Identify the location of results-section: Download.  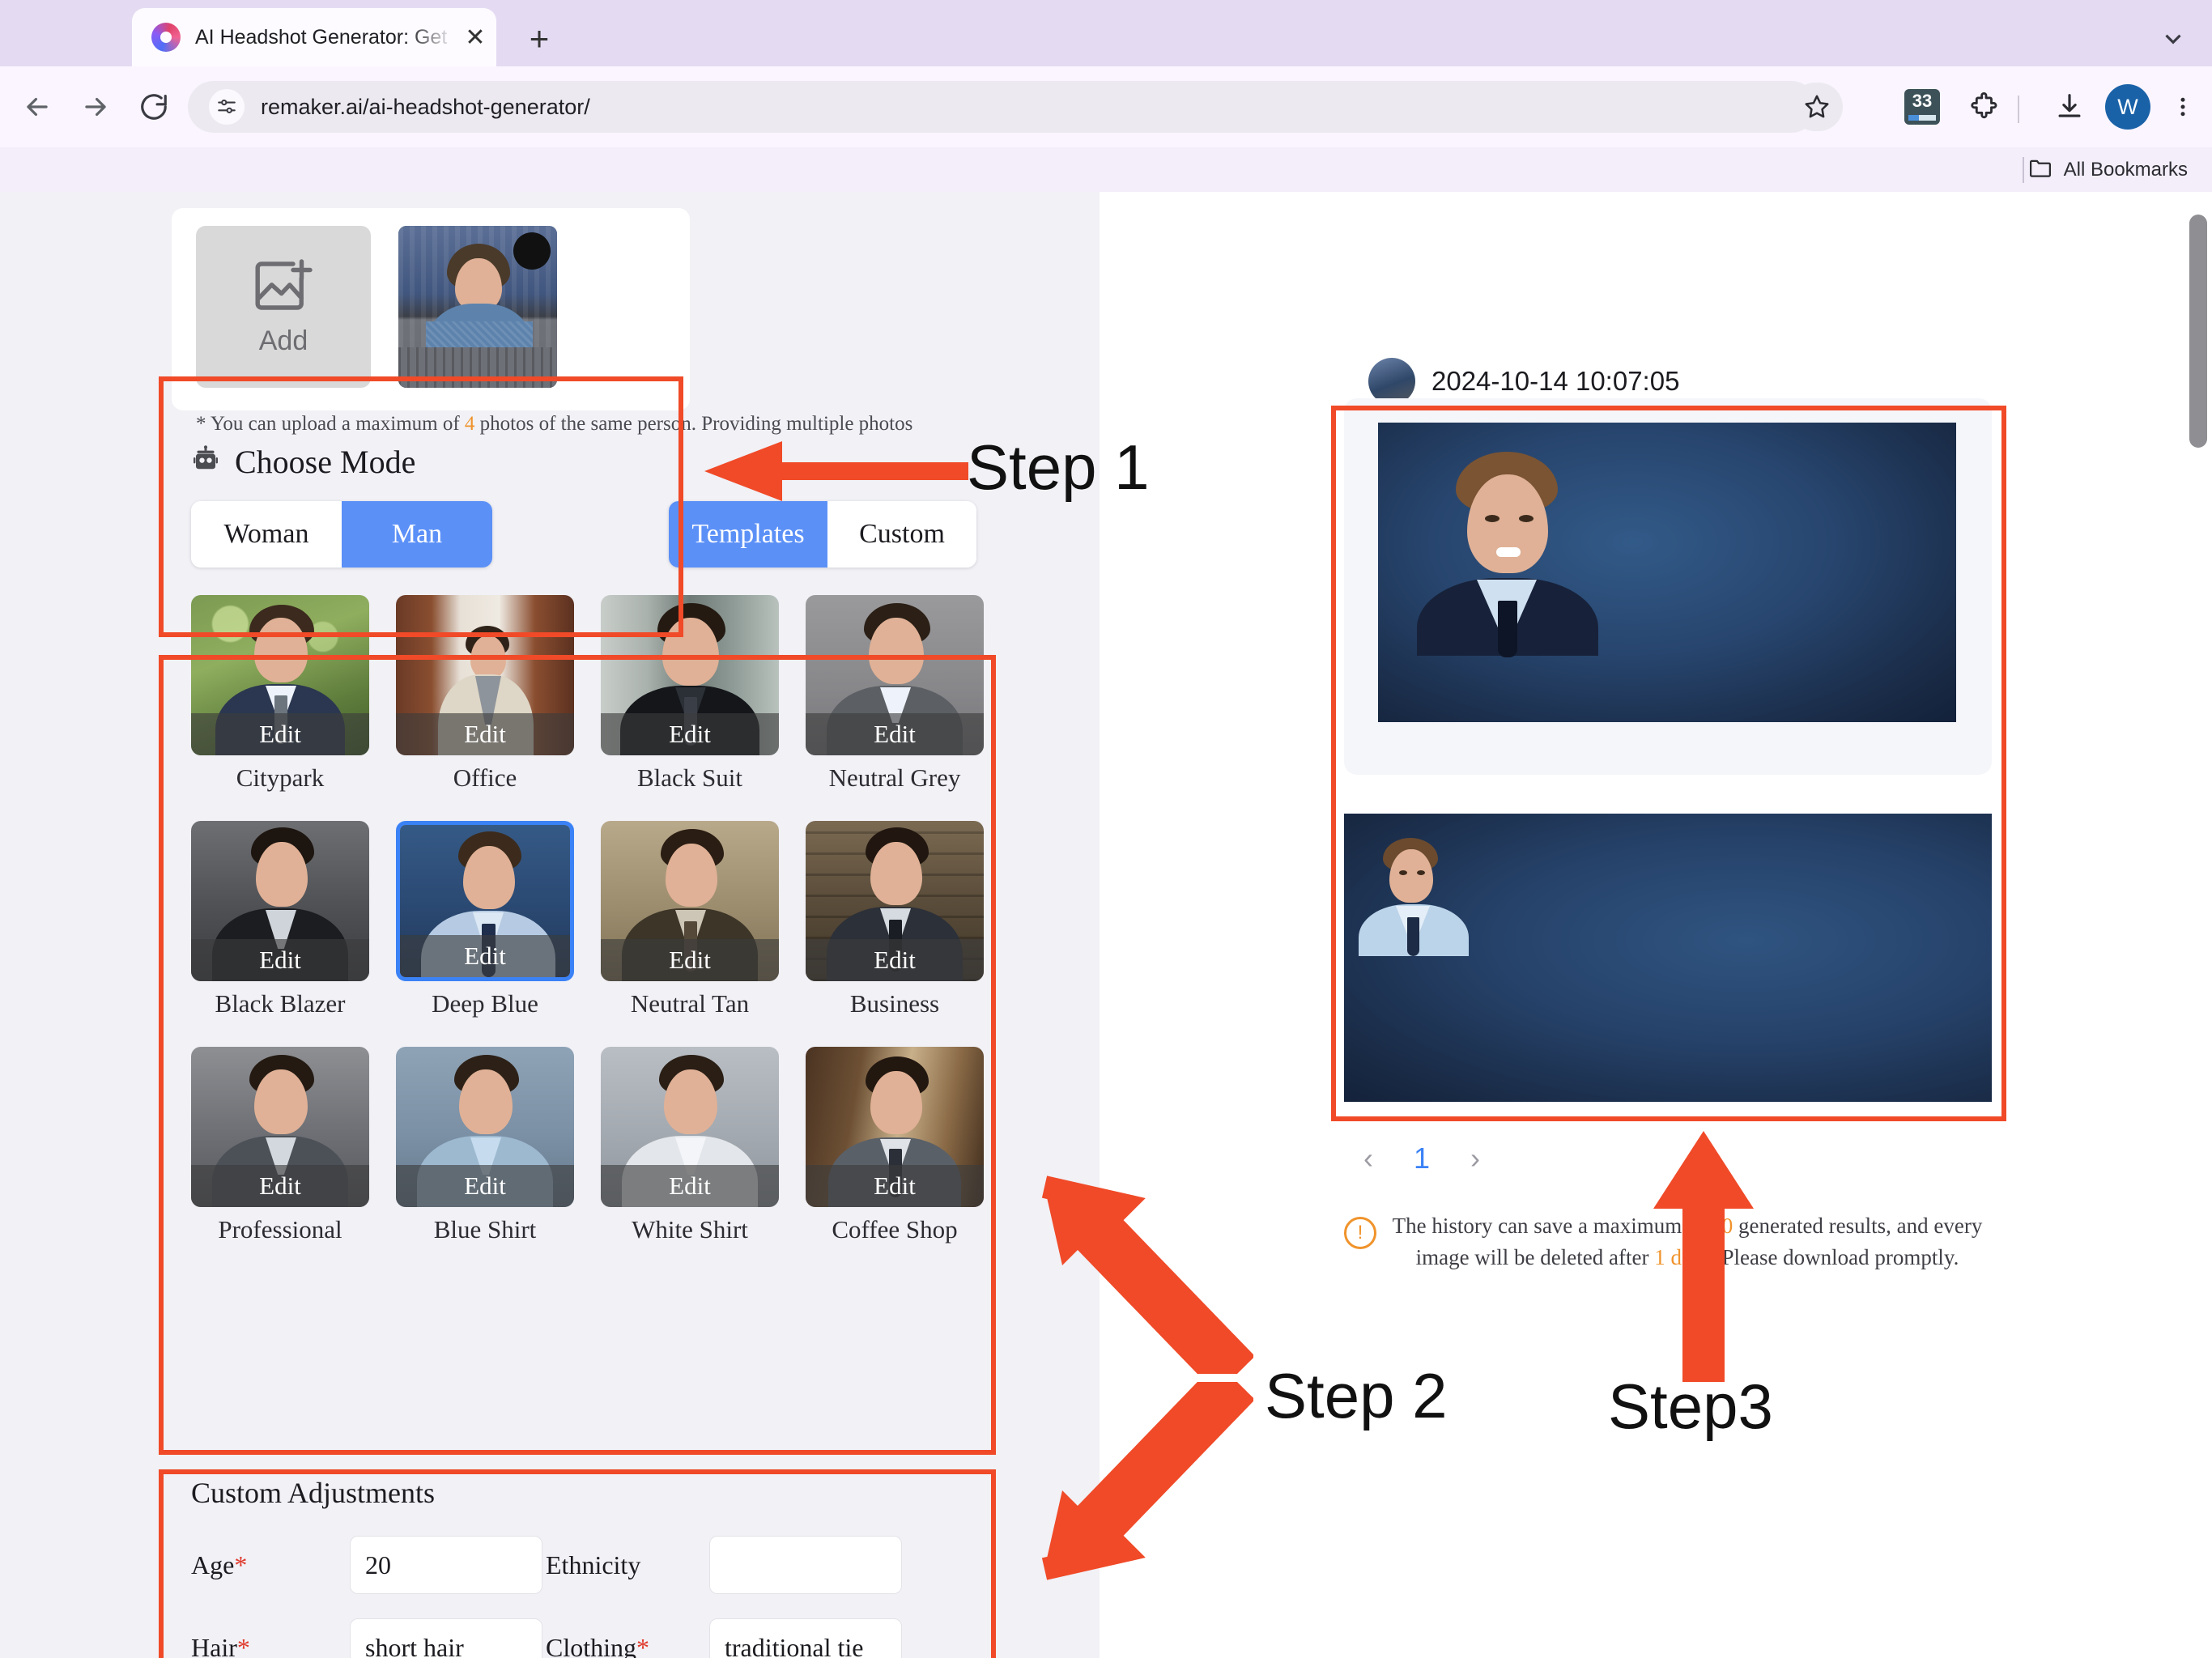
(1668, 586).